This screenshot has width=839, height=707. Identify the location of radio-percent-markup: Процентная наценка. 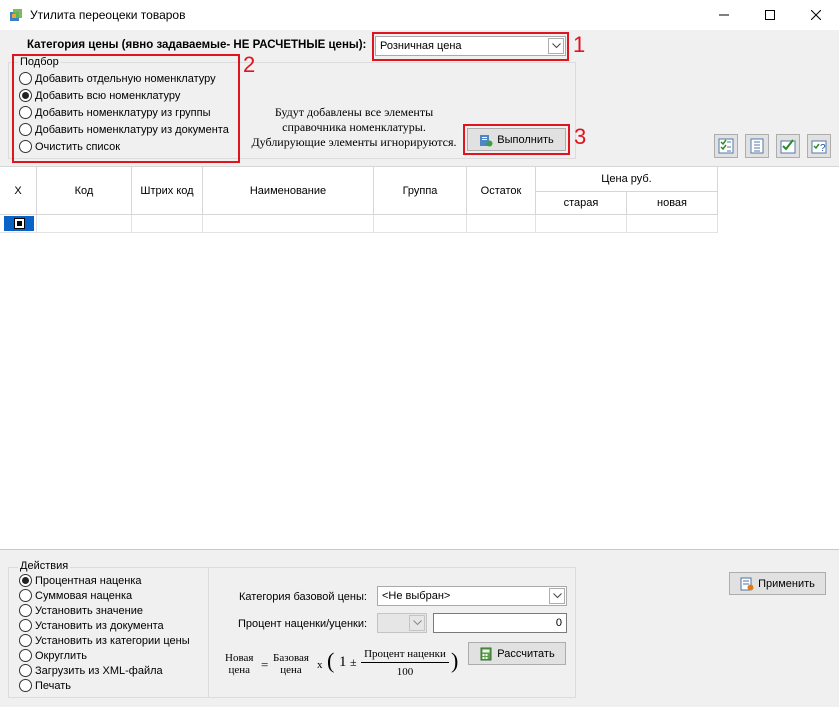
(104, 580).